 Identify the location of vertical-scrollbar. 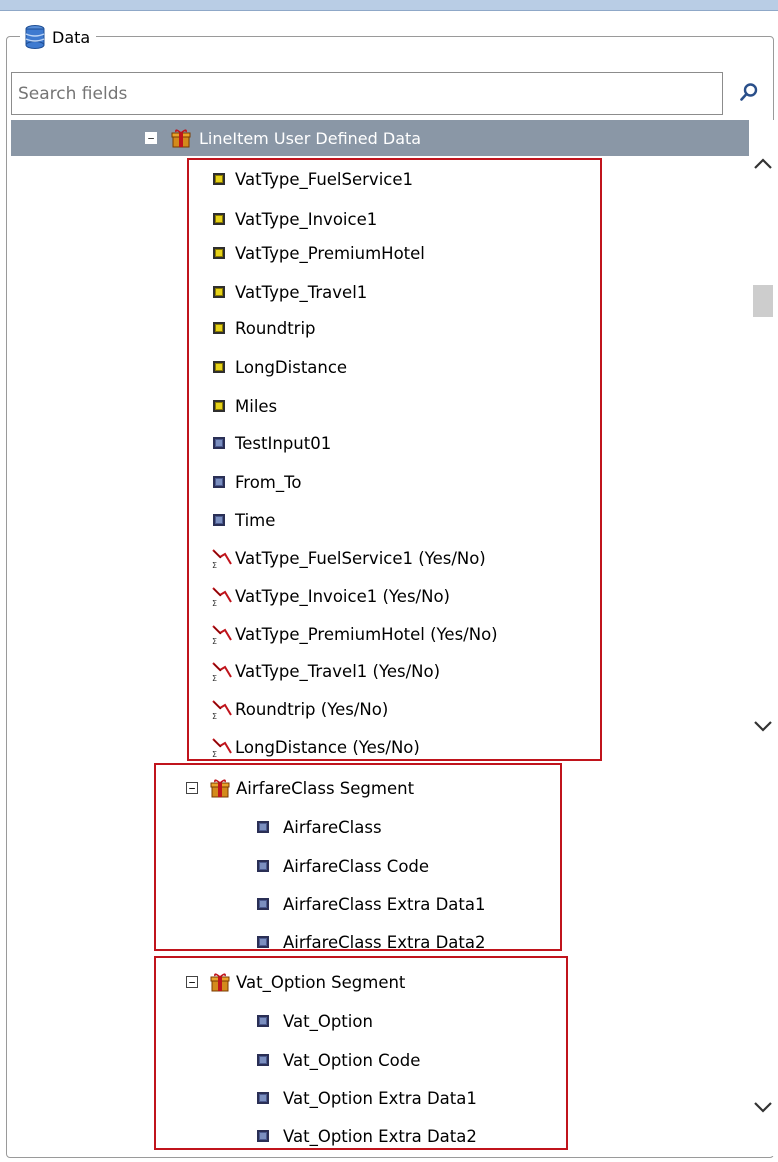
(762, 638).